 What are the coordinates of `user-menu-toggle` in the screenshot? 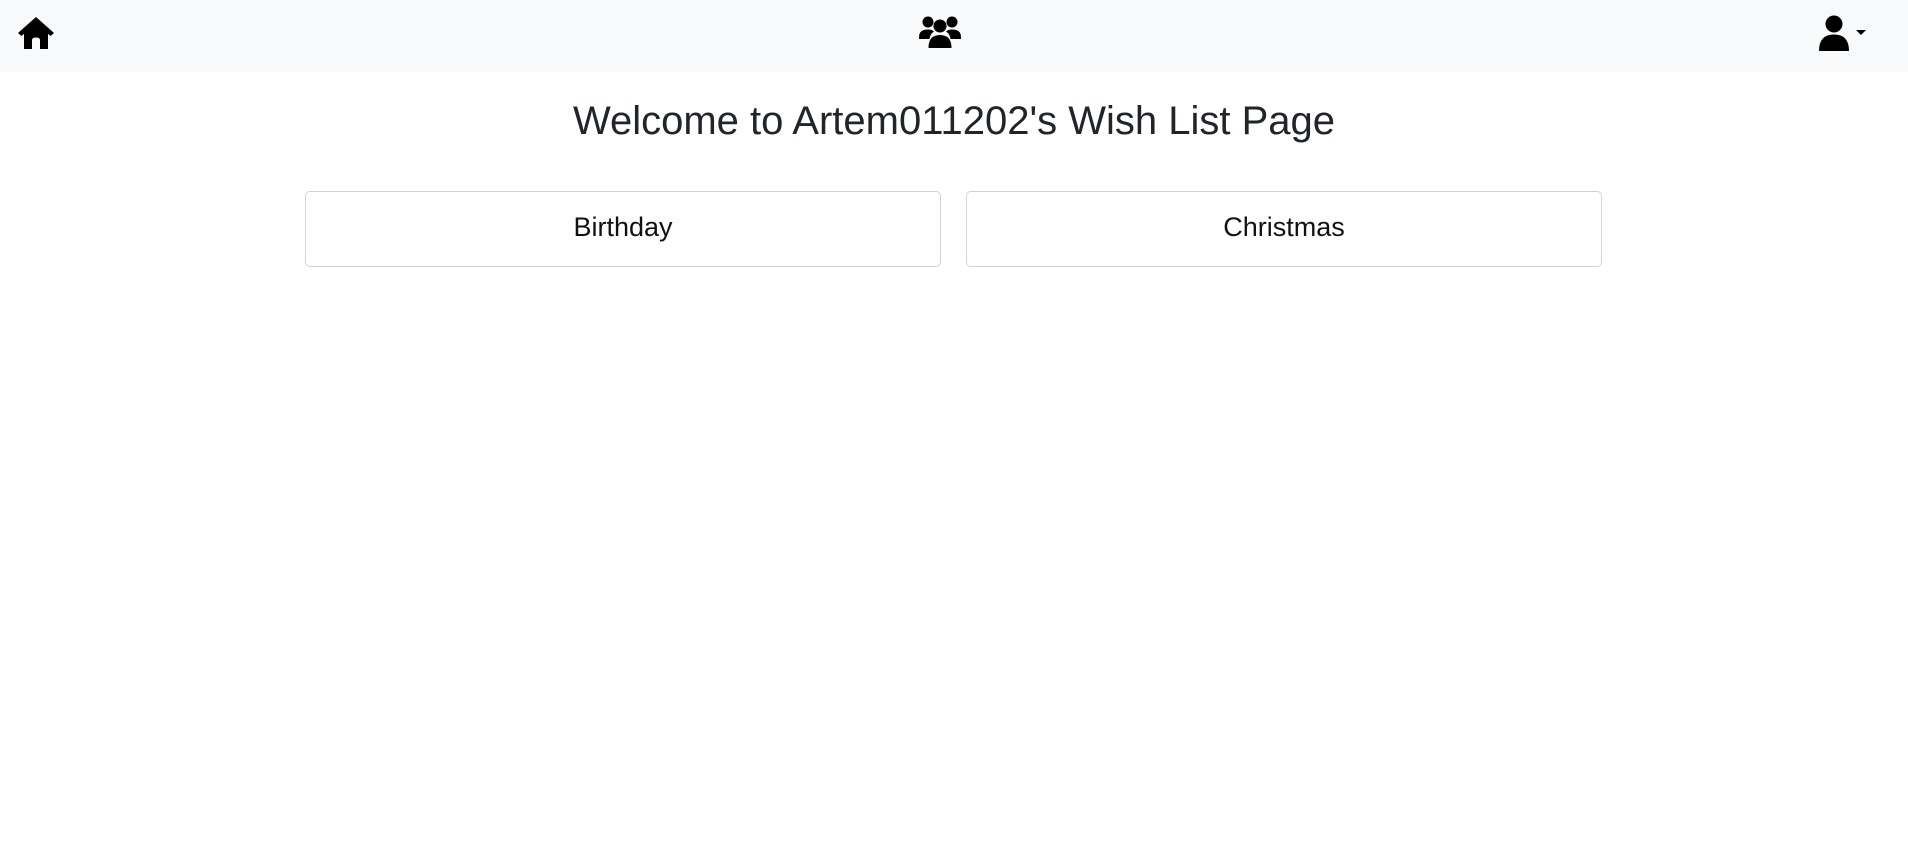 It's located at (1849, 33).